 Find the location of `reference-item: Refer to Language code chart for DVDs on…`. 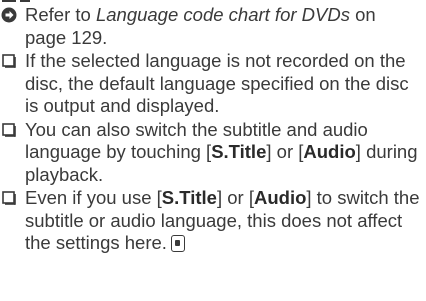

reference-item: Refer to Language code chart for DVDs on… is located at coordinates (210, 26).